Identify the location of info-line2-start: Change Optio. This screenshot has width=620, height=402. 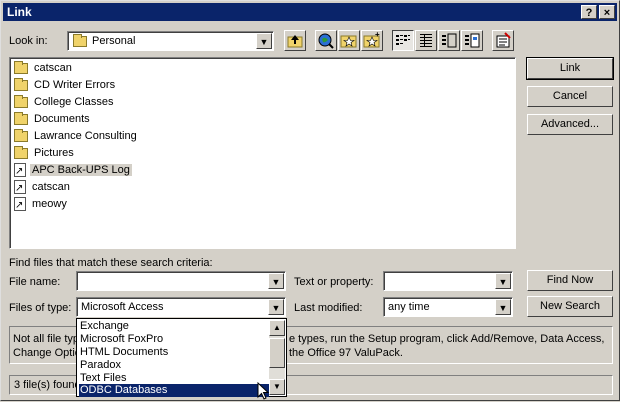
(47, 353).